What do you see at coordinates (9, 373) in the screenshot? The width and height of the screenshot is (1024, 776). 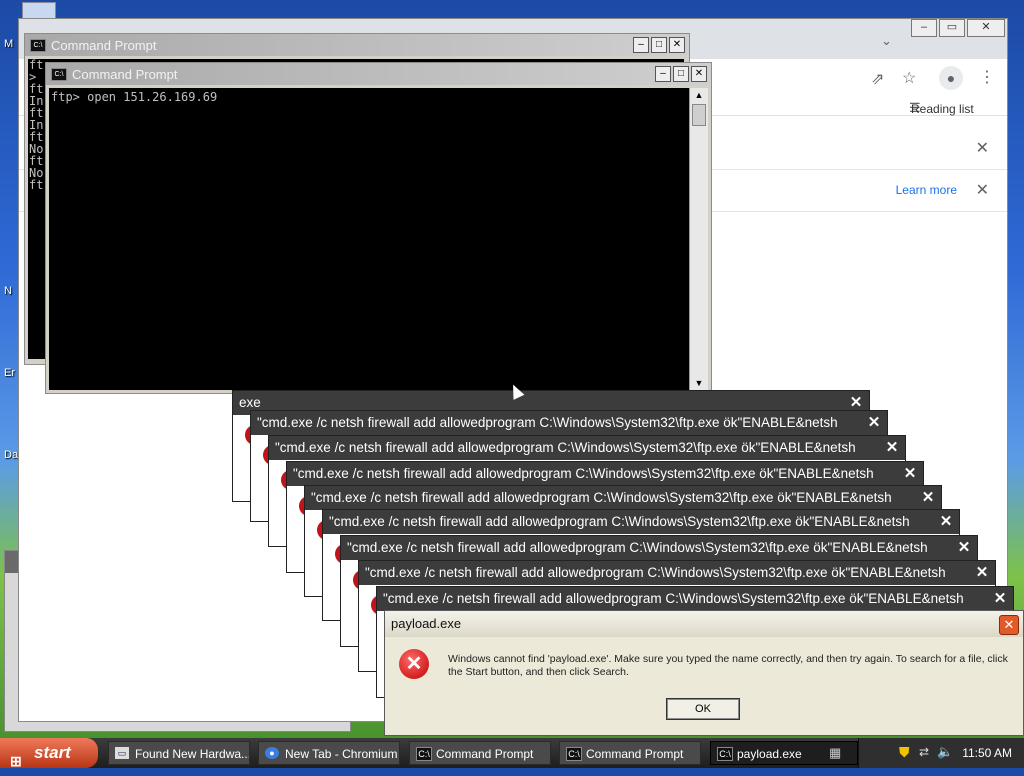 I see `desktop-label-3: Er` at bounding box center [9, 373].